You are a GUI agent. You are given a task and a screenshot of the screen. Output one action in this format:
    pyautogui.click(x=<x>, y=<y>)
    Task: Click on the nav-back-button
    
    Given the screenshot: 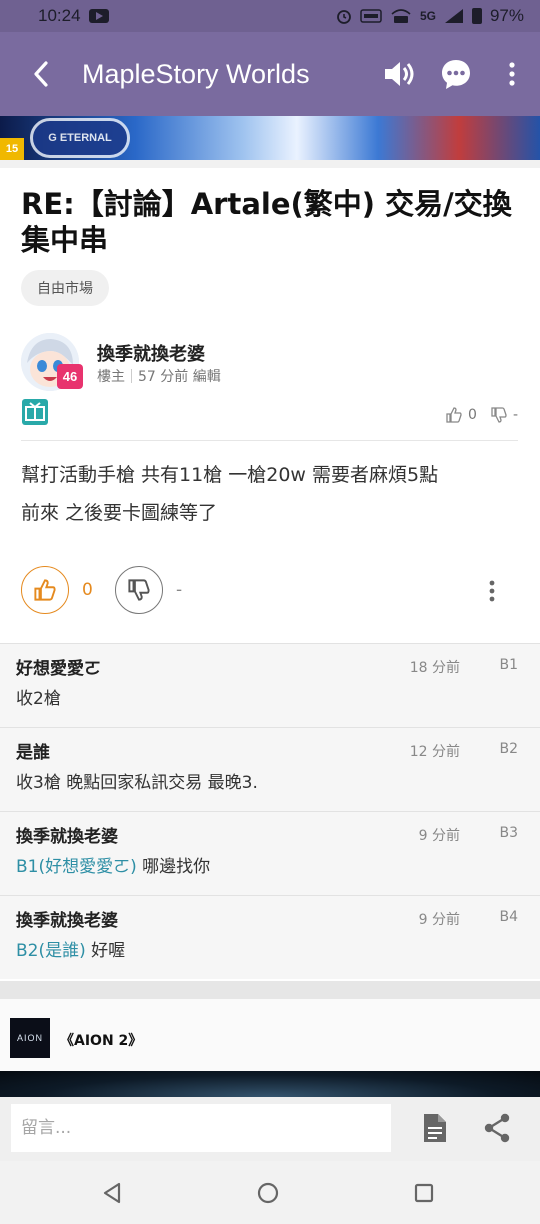 What is the action you would take?
    pyautogui.click(x=112, y=1193)
    